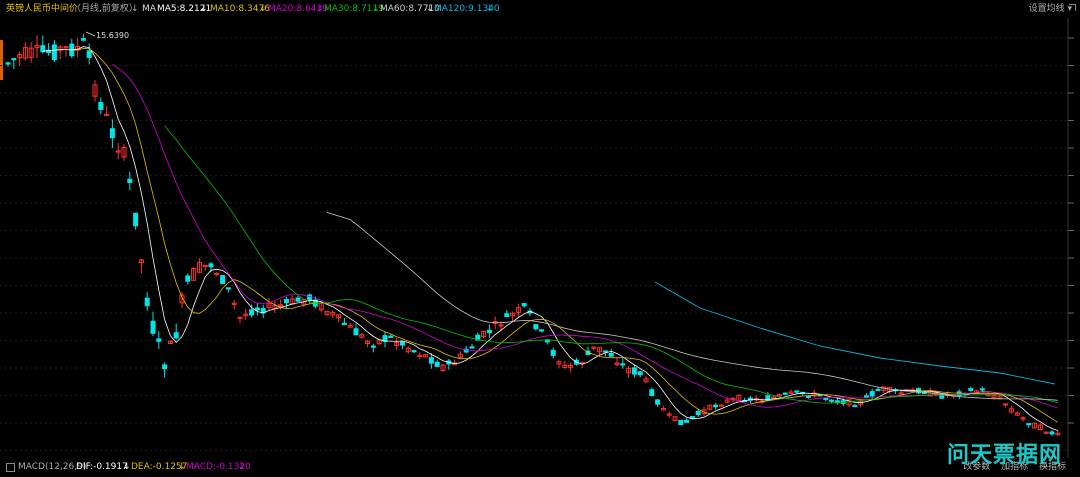 The height and width of the screenshot is (477, 1080). What do you see at coordinates (102, 467) in the screenshot?
I see `dif-value: DIF:-0.1917` at bounding box center [102, 467].